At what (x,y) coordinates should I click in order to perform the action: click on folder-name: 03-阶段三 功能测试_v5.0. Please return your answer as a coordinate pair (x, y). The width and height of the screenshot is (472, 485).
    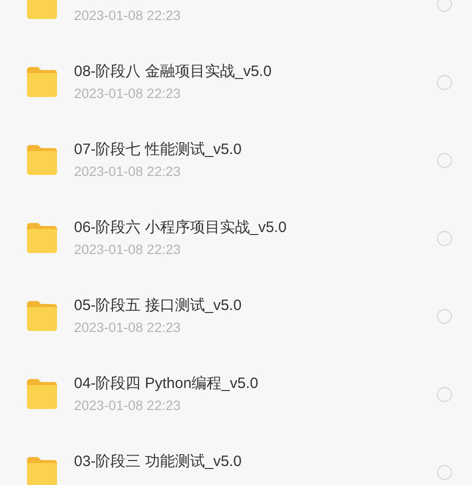
    Looking at the image, I should click on (158, 462).